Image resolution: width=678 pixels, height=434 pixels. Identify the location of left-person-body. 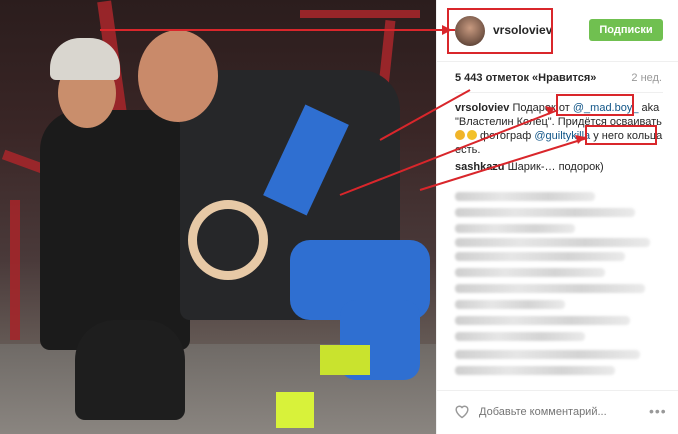
(115, 230).